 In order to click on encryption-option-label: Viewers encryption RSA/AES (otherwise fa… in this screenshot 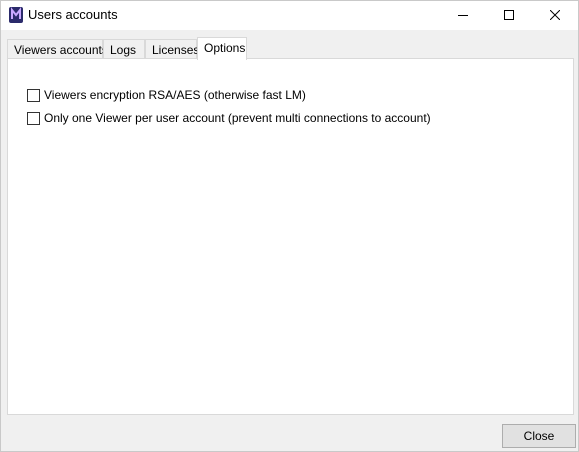, I will do `click(175, 95)`.